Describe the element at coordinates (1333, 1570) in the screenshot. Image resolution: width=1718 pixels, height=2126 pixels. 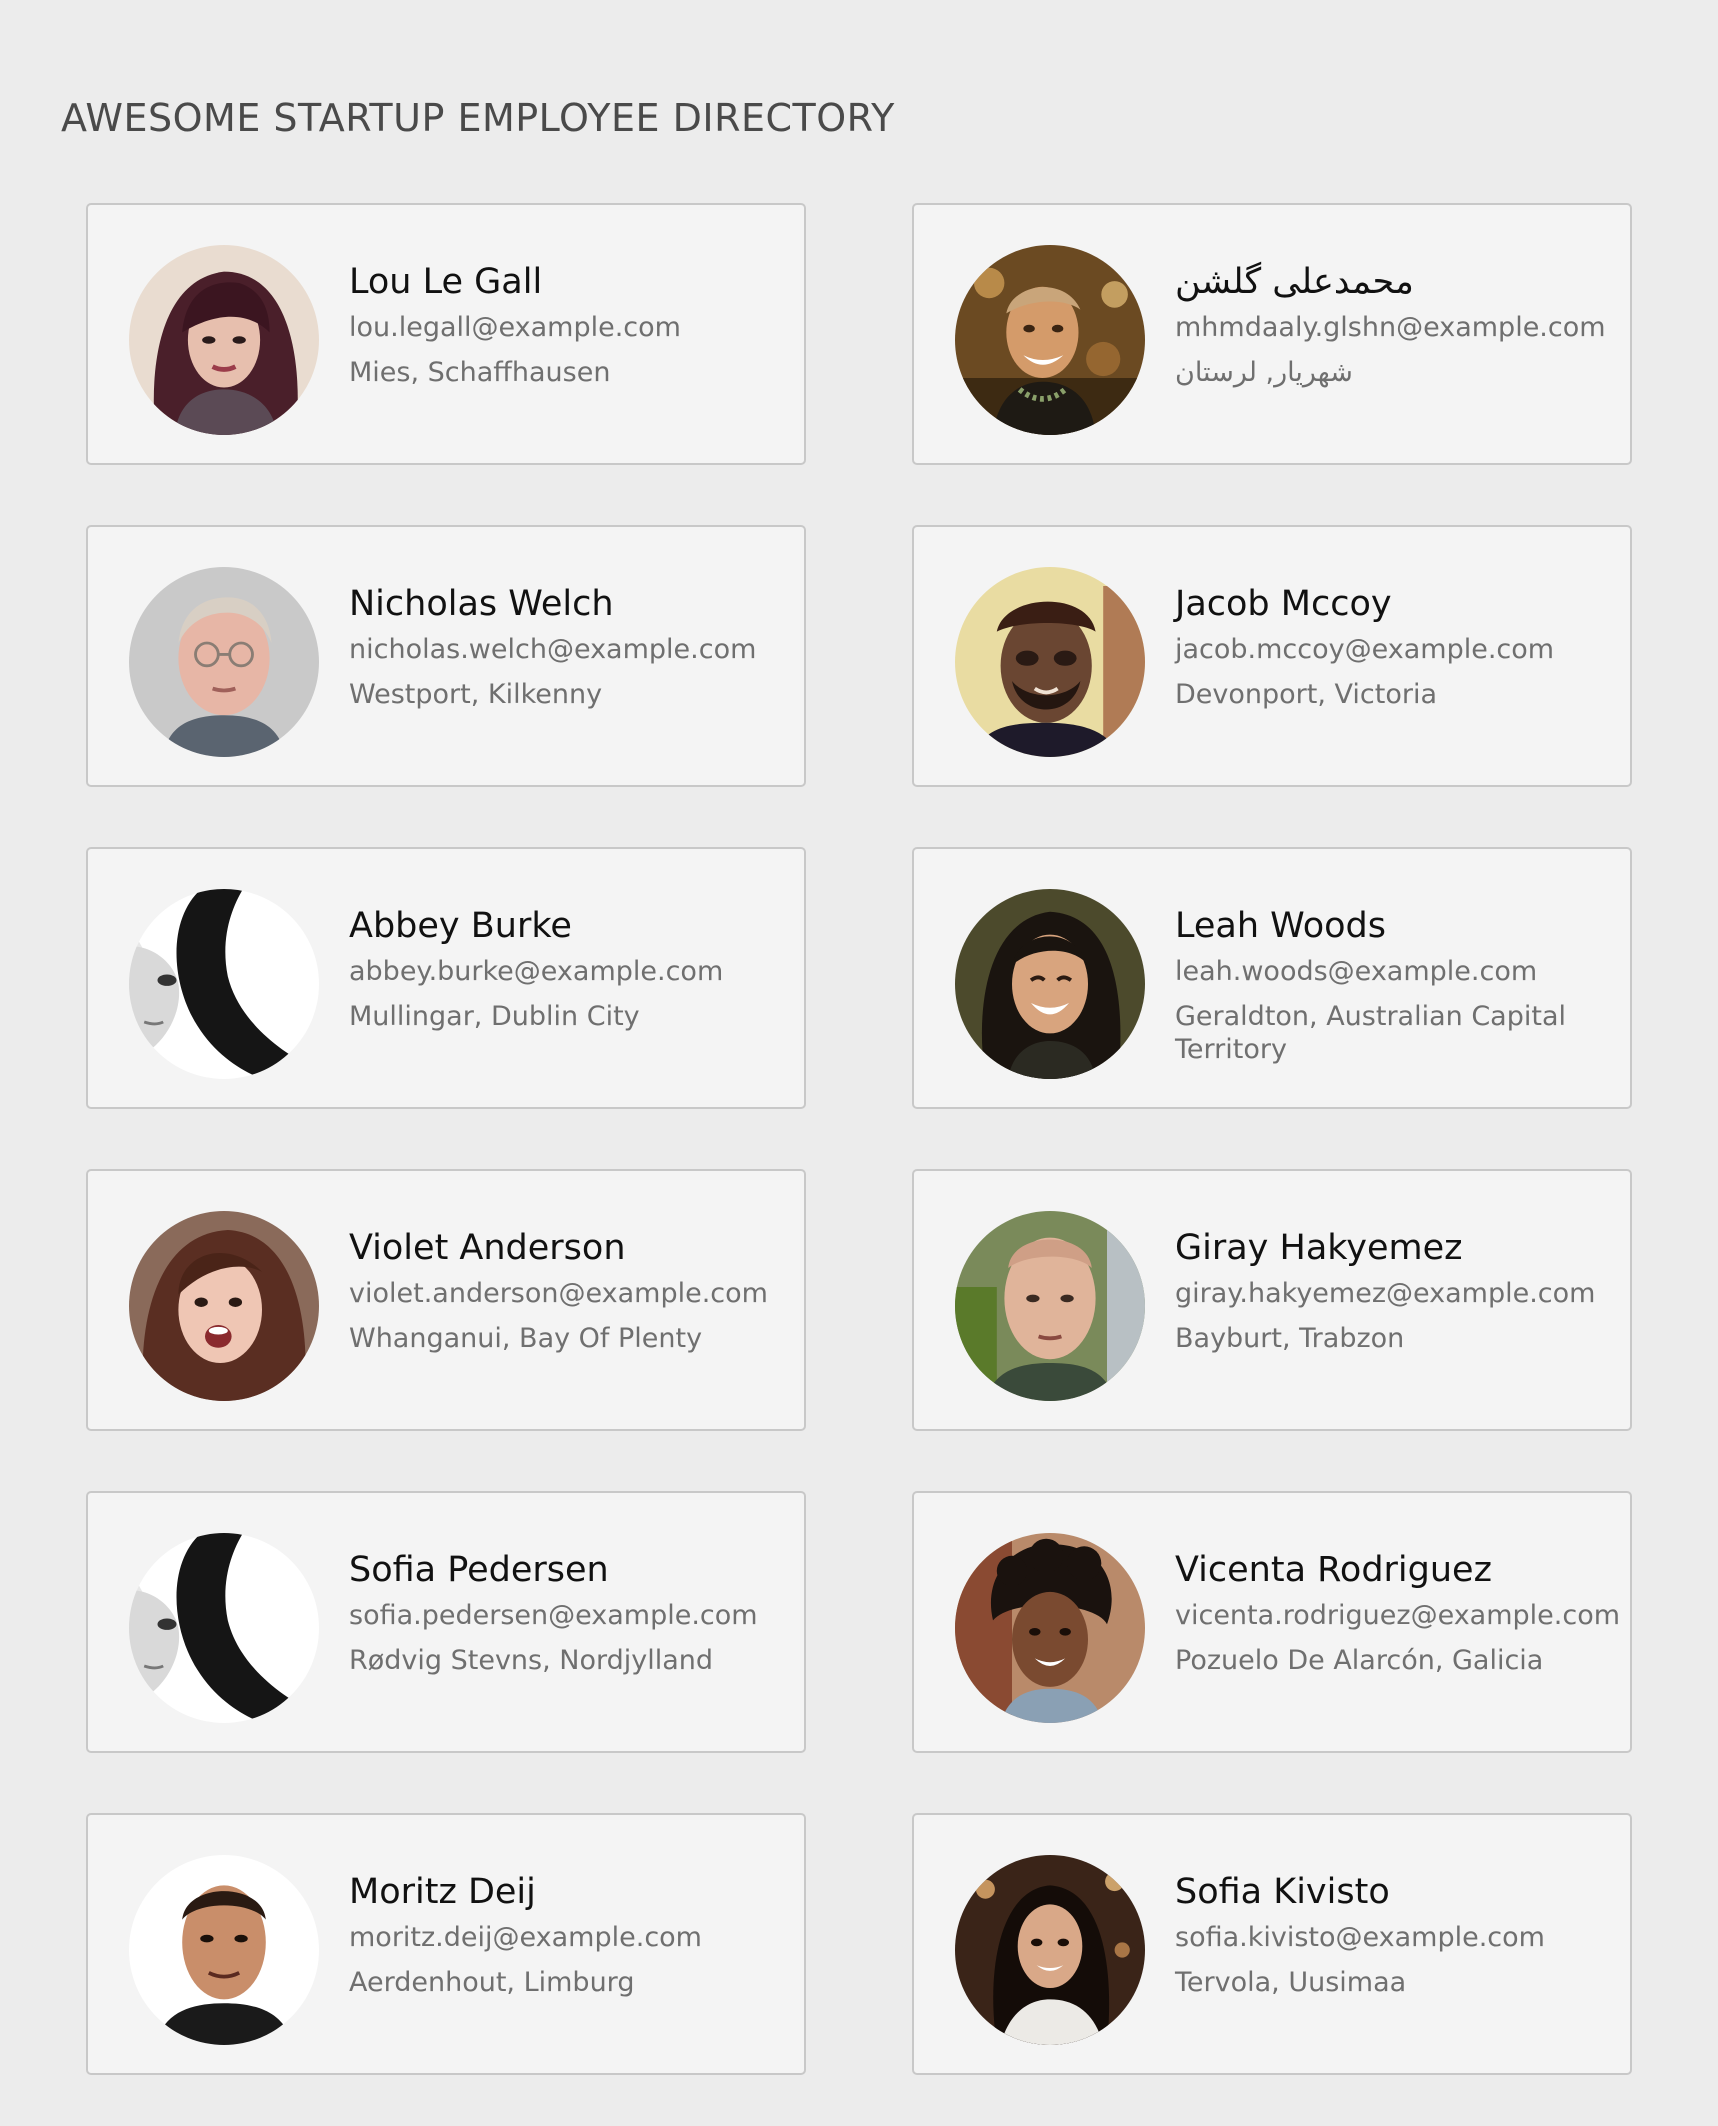
I see `employee-name: Vicenta Rodriguez` at that location.